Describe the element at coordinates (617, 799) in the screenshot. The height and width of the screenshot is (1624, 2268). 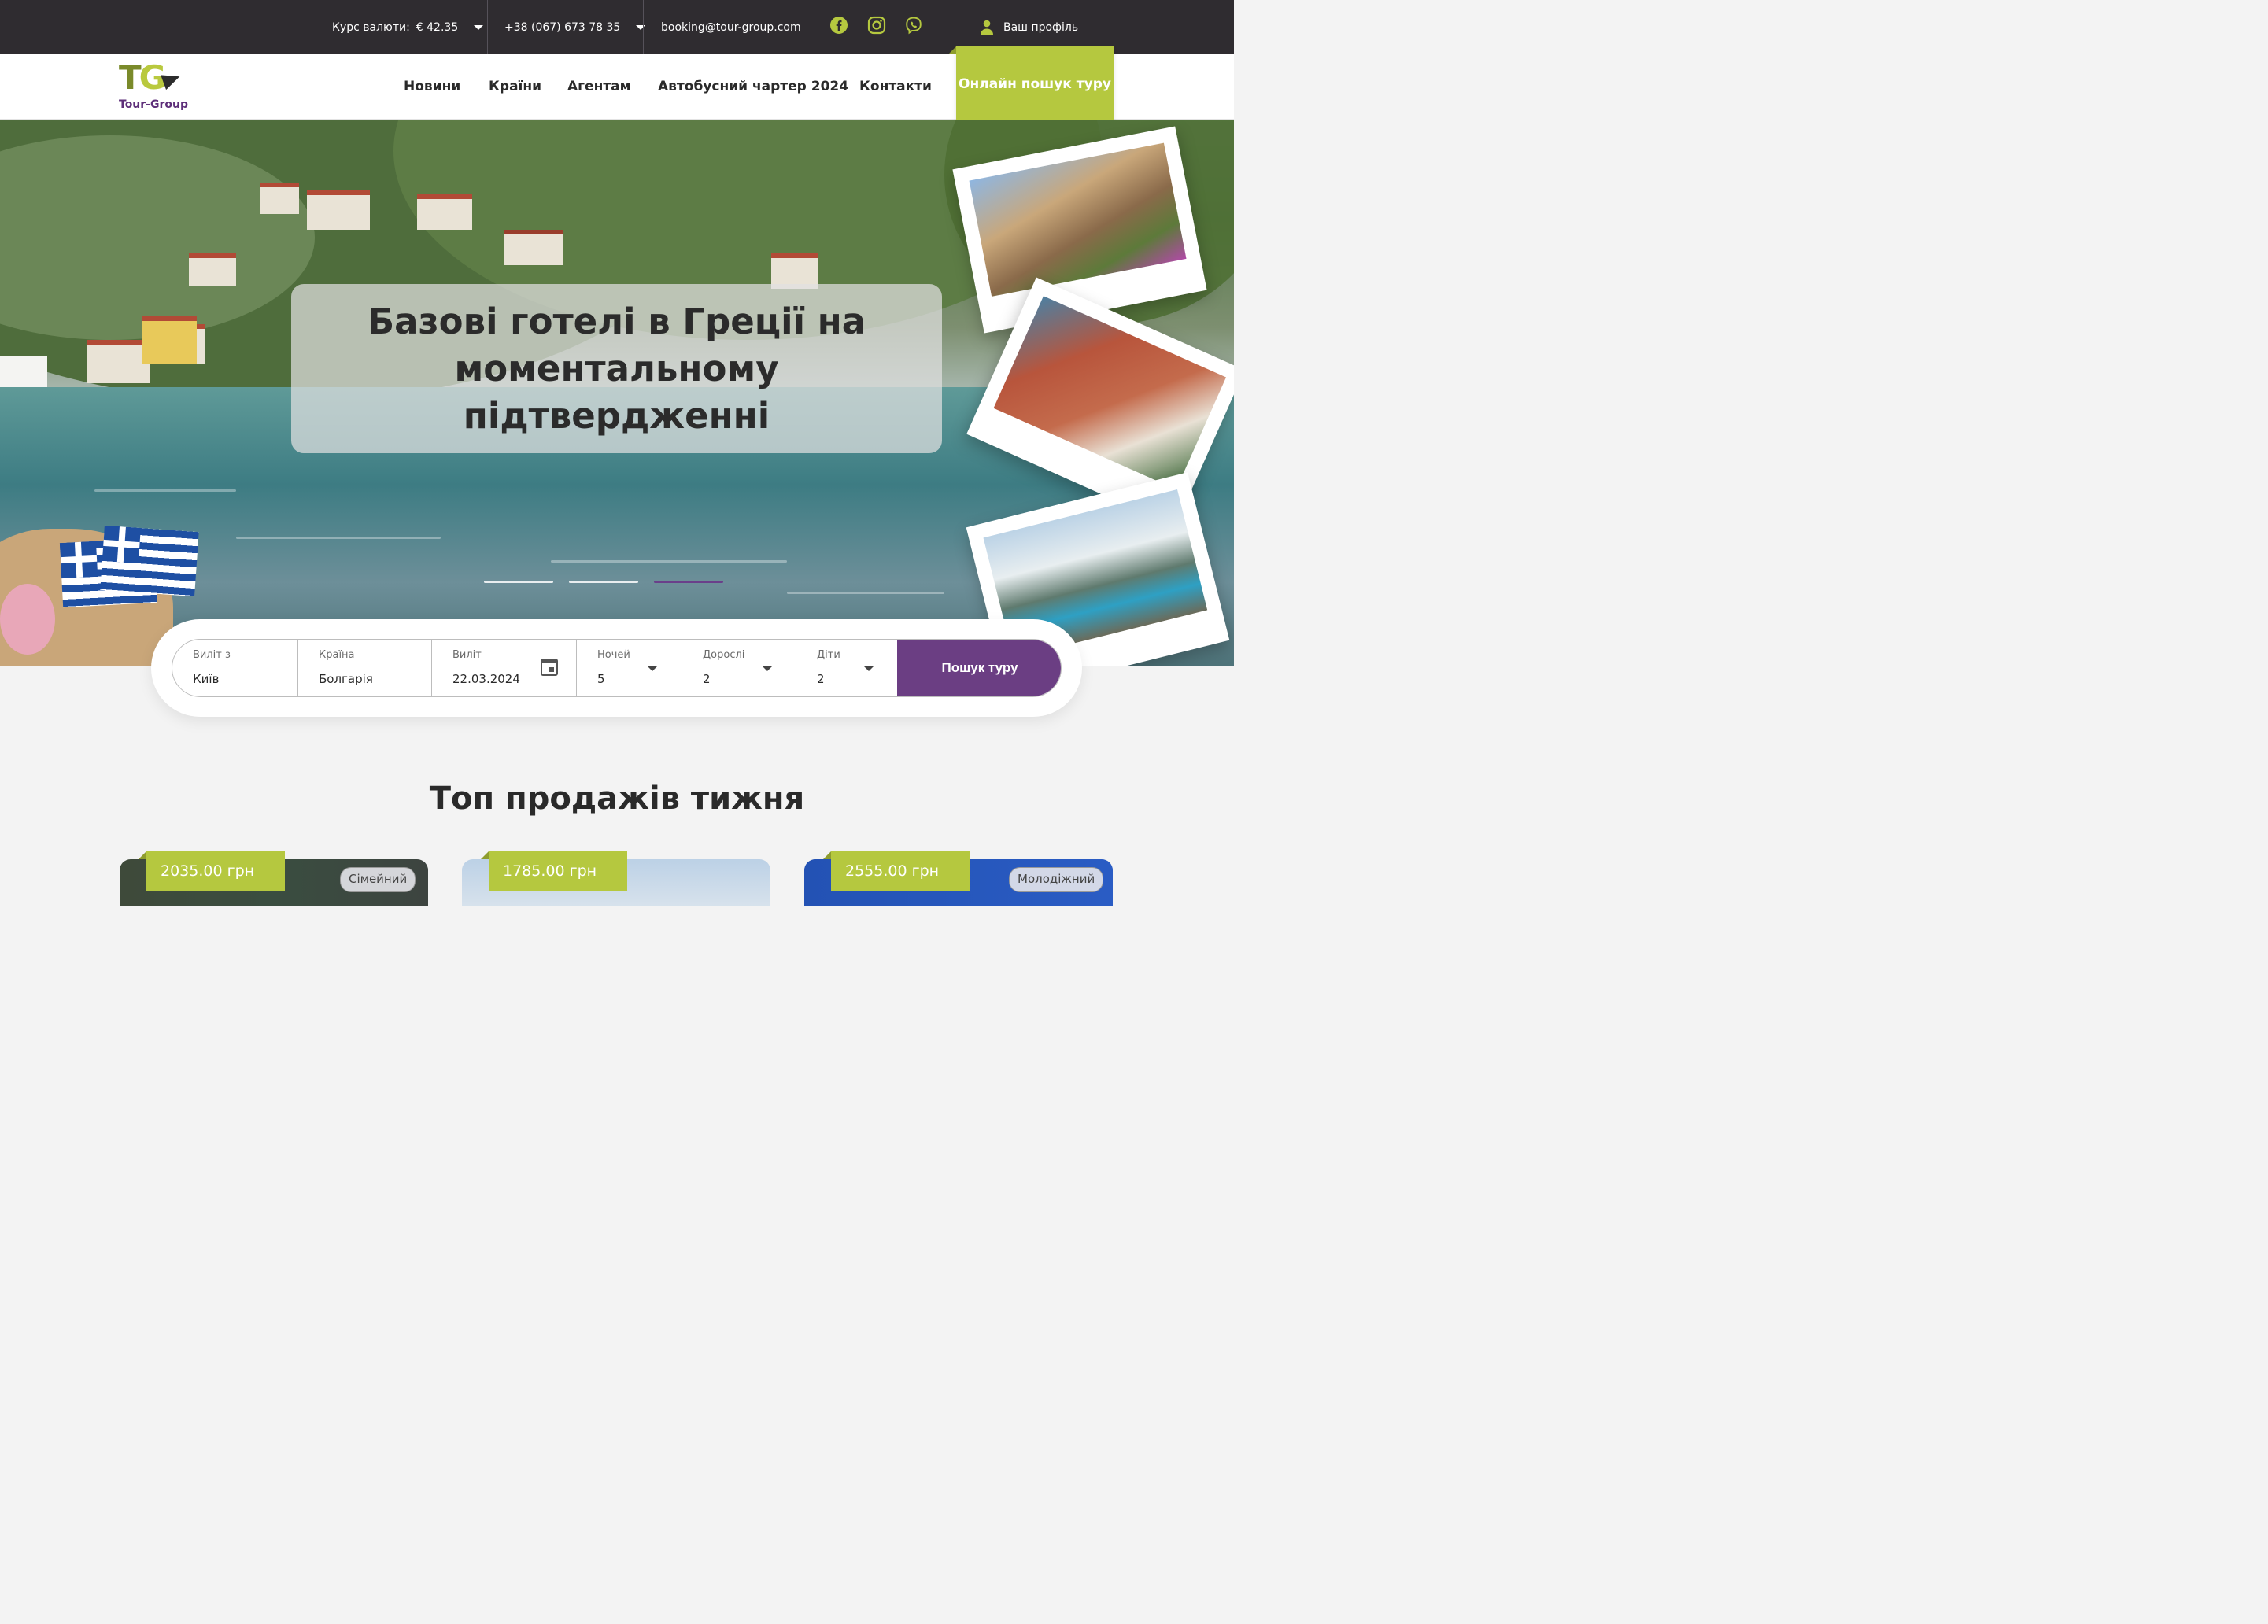
I see `section-title: Топ продажів тижня` at that location.